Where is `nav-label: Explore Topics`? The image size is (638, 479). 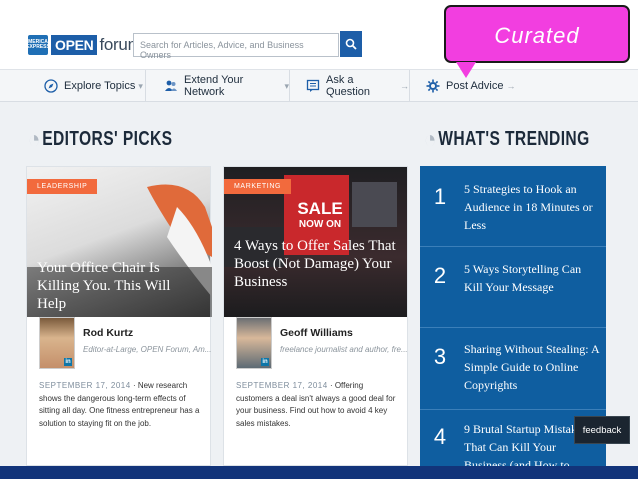 nav-label: Explore Topics is located at coordinates (100, 86).